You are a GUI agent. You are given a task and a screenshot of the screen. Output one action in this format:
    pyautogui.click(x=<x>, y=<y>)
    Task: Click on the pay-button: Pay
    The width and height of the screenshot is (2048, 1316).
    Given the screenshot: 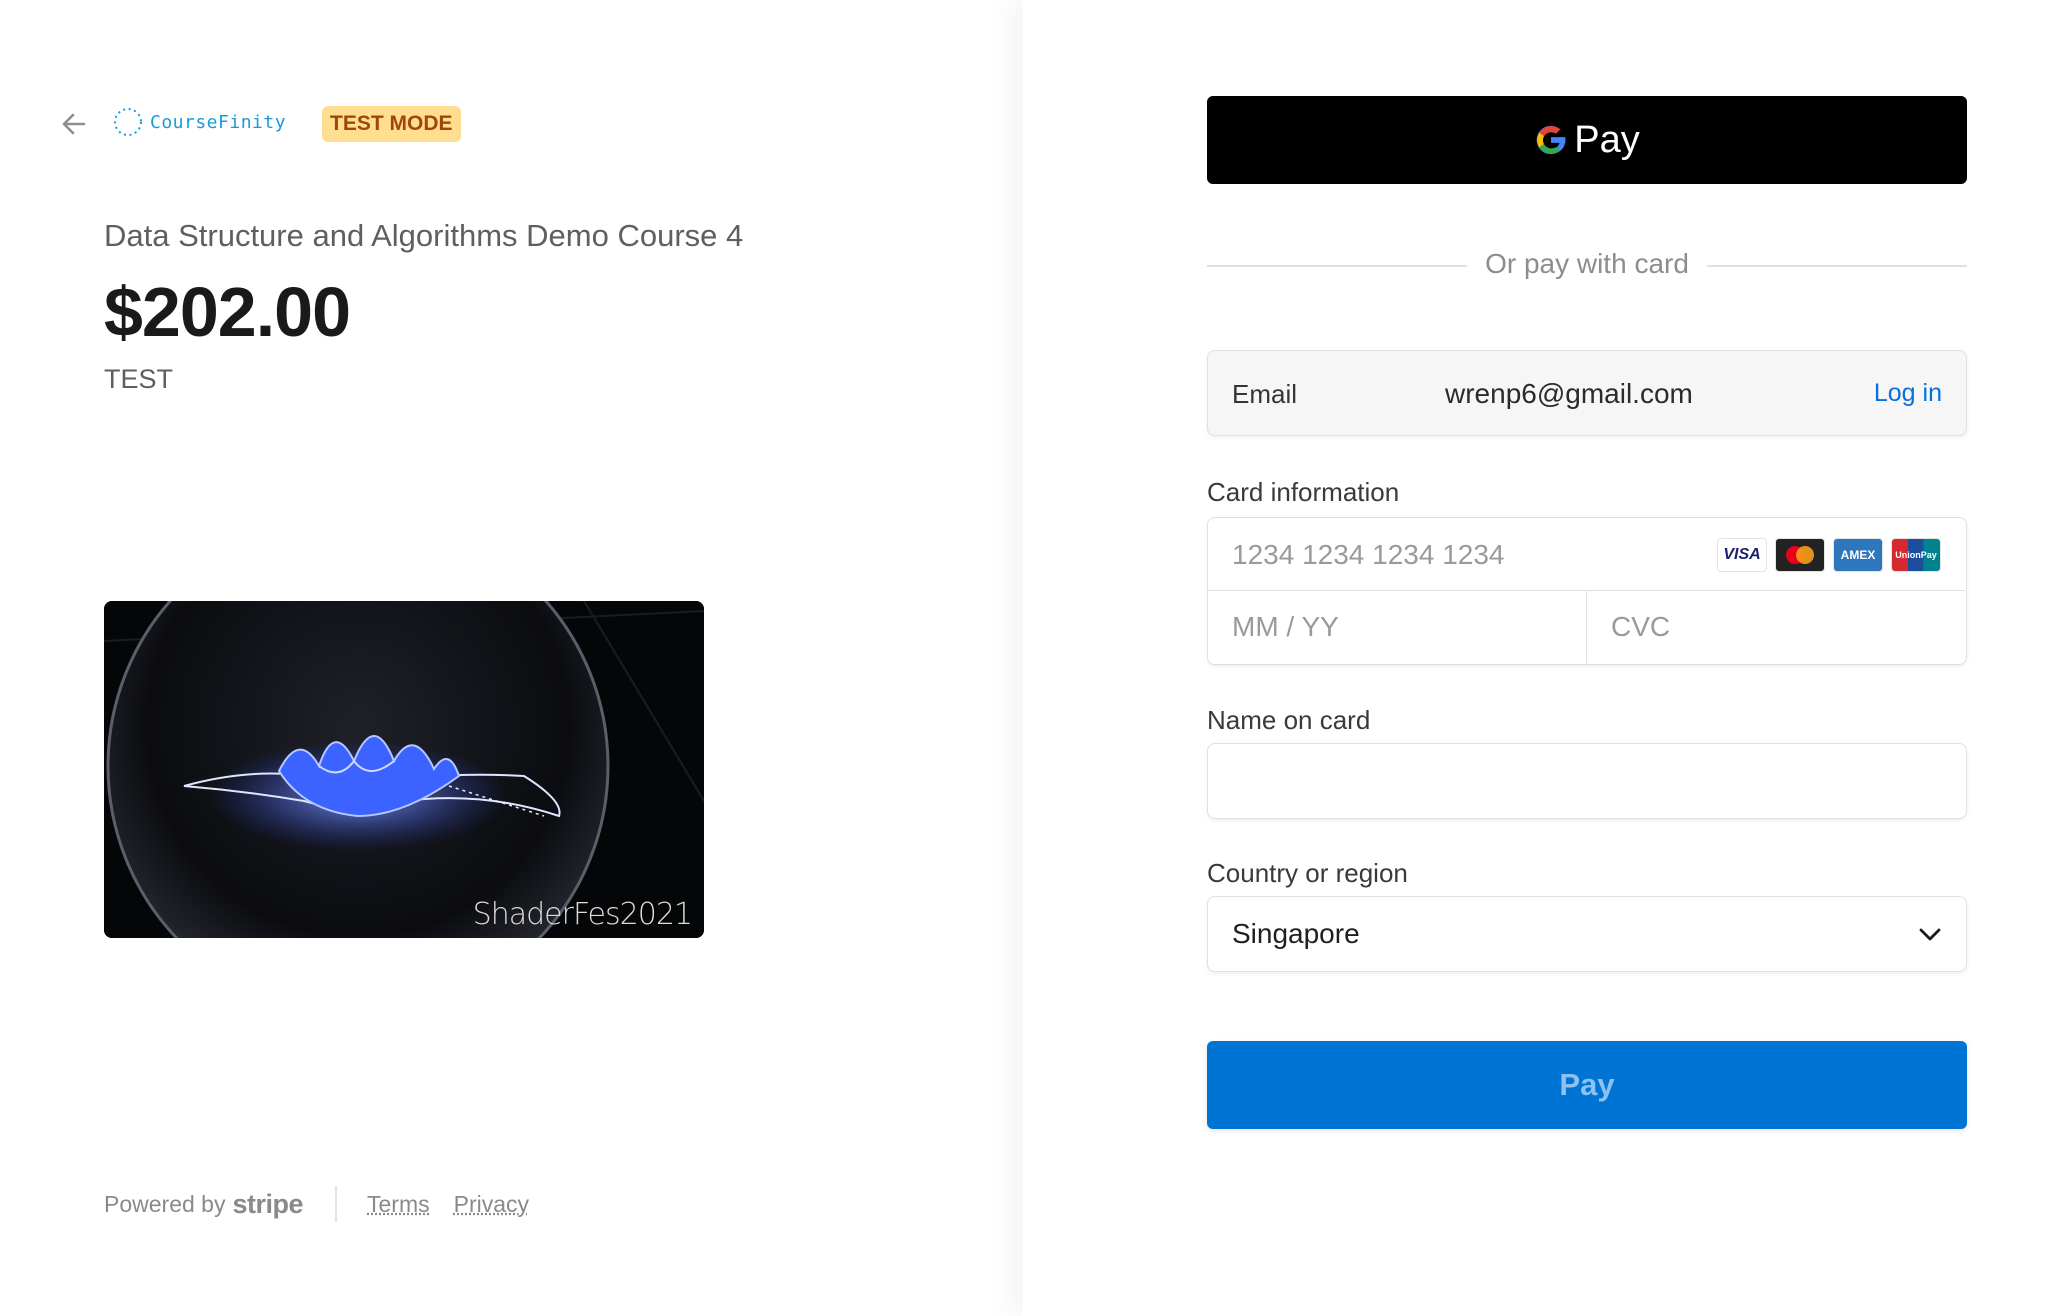 What is the action you would take?
    pyautogui.click(x=1587, y=1085)
    